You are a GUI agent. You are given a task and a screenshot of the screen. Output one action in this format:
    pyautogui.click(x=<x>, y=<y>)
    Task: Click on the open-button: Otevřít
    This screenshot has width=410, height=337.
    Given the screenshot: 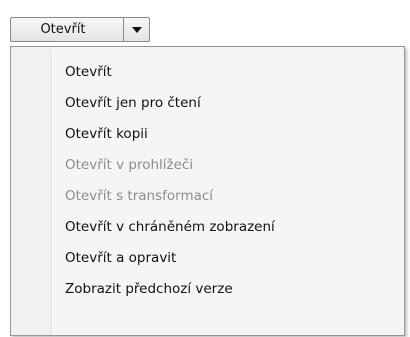 What is the action you would take?
    pyautogui.click(x=66, y=29)
    